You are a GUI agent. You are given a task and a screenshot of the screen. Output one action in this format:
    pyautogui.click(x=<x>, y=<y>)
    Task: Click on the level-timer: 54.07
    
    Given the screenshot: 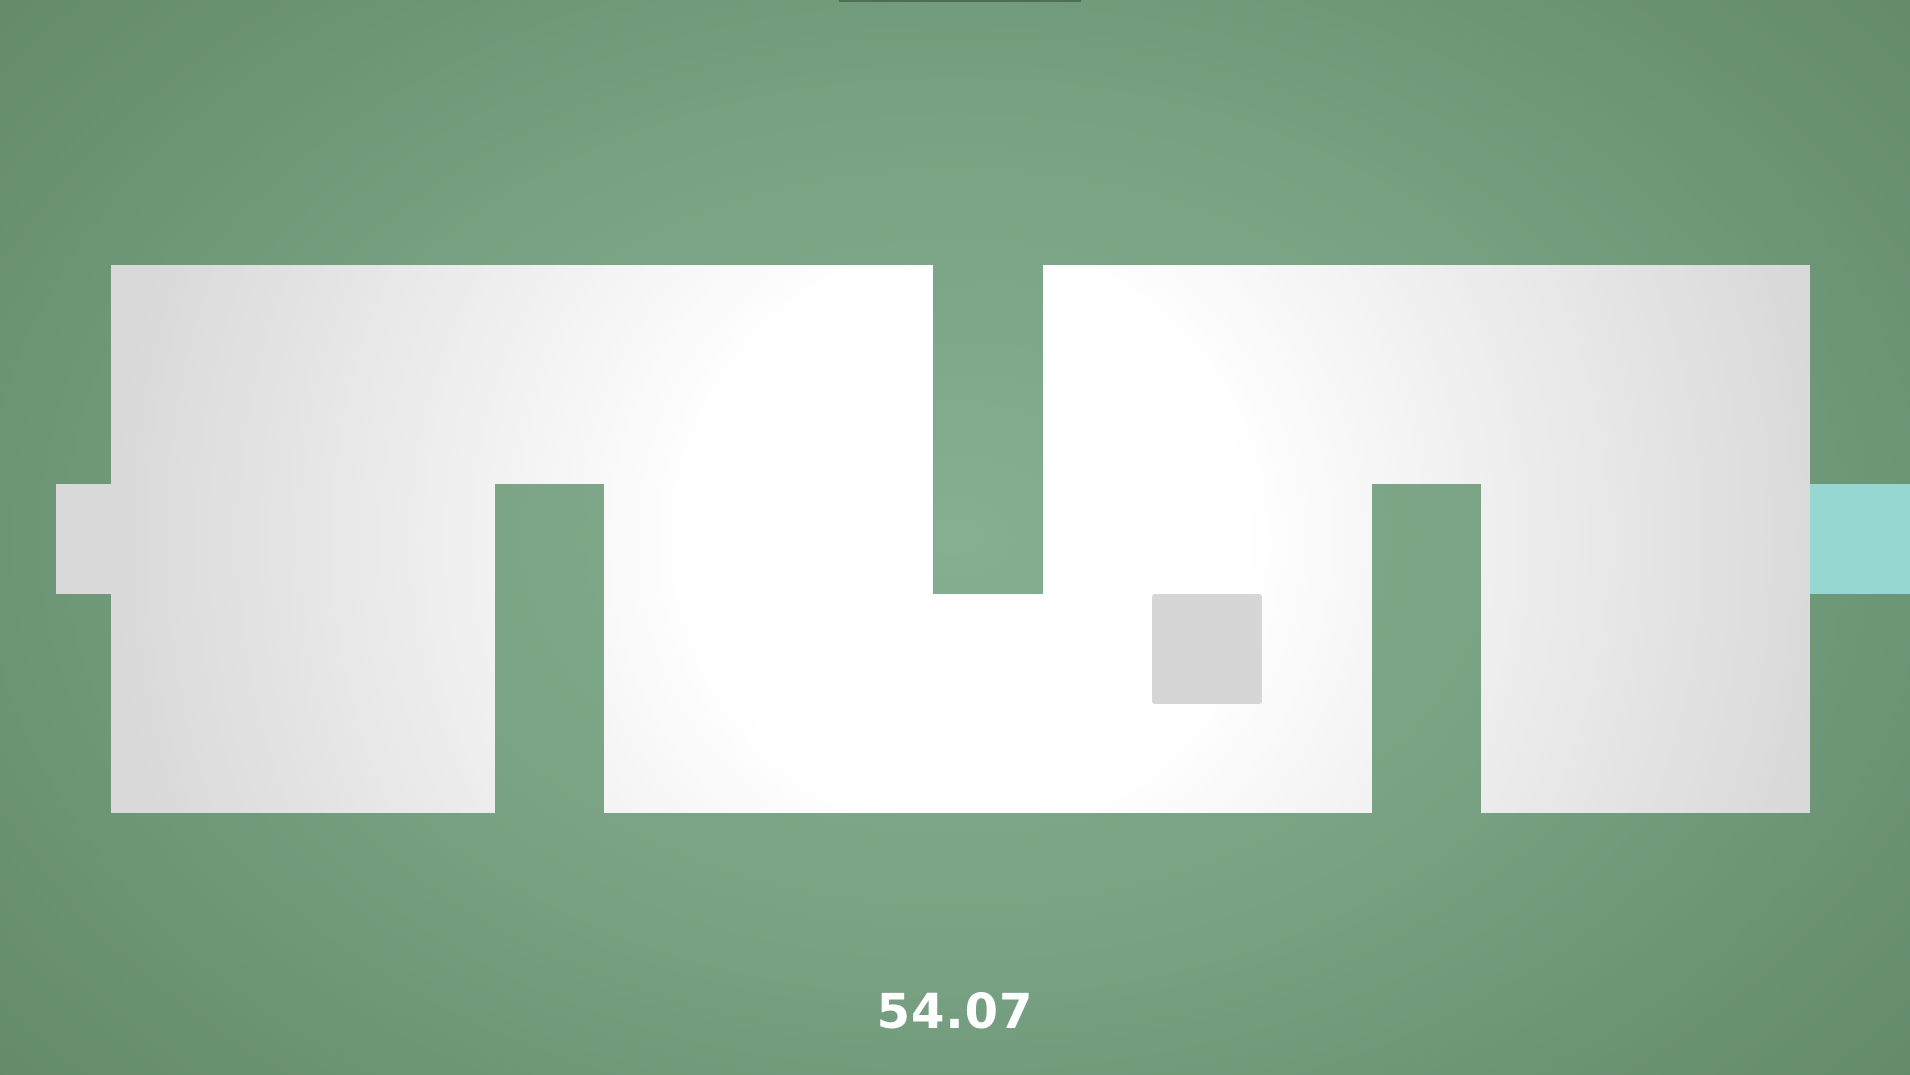 What is the action you would take?
    pyautogui.click(x=955, y=1012)
    